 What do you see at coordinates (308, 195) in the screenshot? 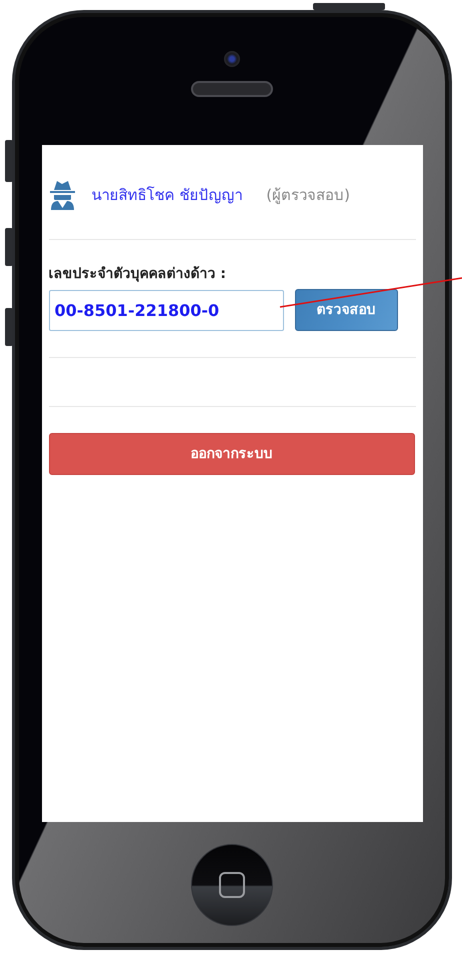
I see `user-role: (ผู้ตรวจสอบ)` at bounding box center [308, 195].